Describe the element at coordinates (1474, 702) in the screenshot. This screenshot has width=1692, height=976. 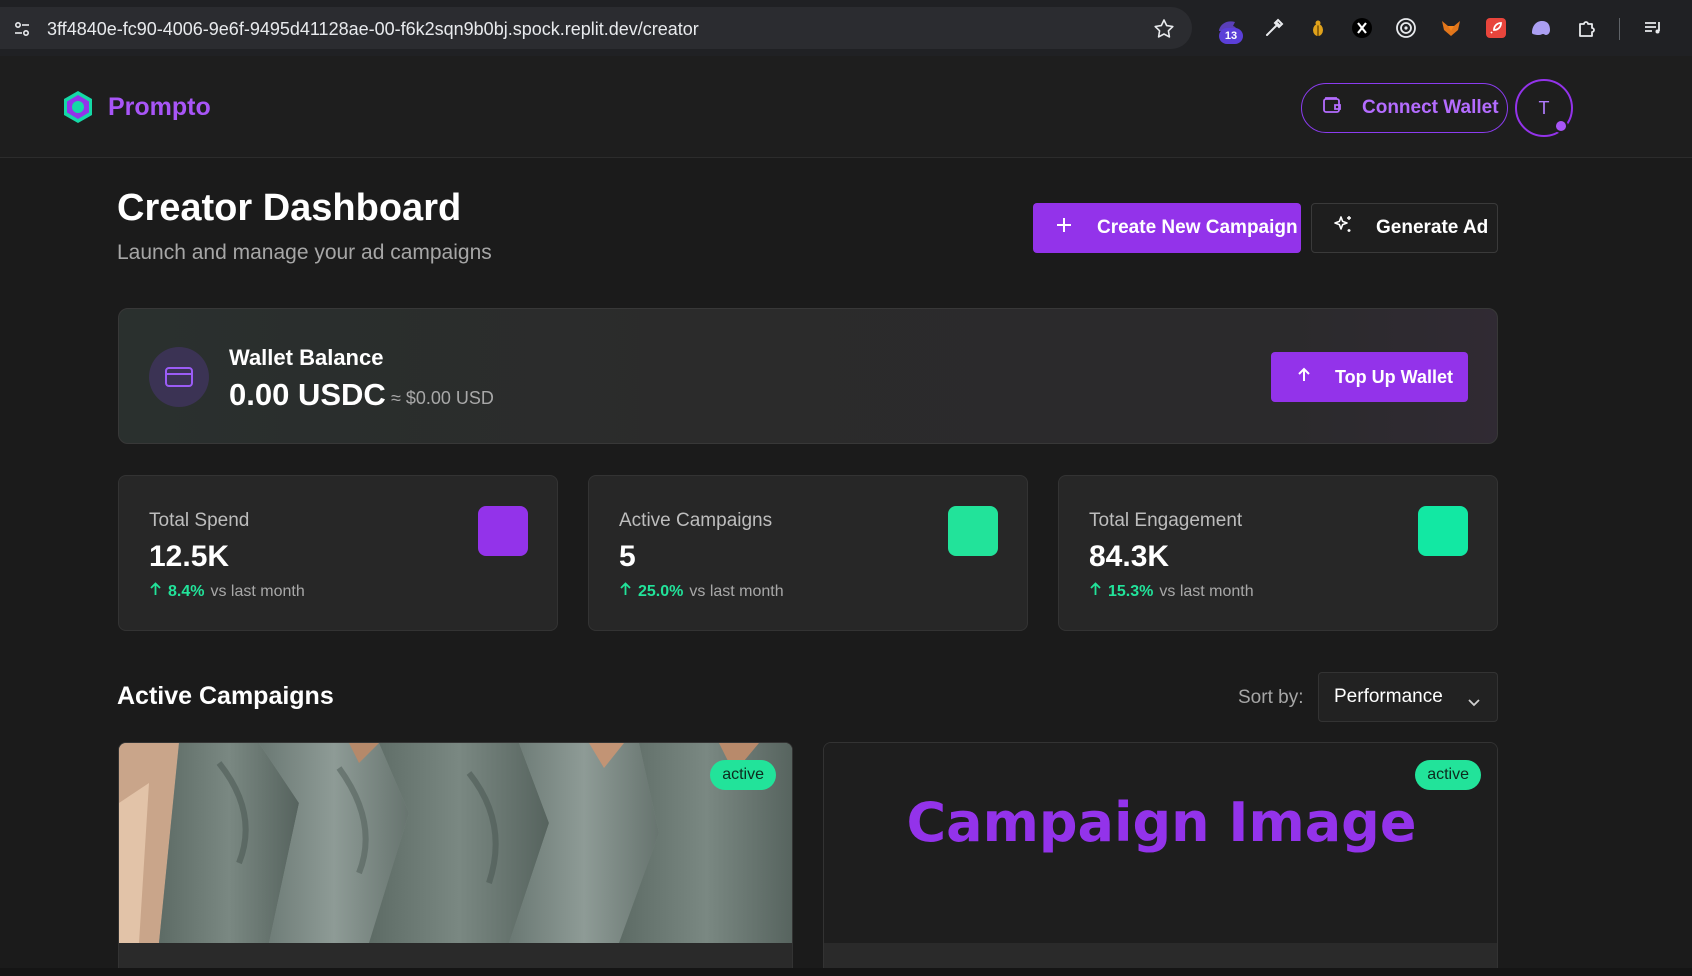
I see `chevron-down-icon` at that location.